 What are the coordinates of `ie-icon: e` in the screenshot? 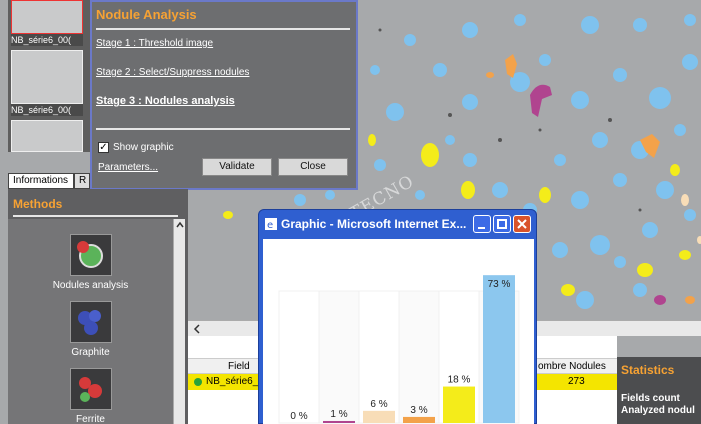 It's located at (271, 224).